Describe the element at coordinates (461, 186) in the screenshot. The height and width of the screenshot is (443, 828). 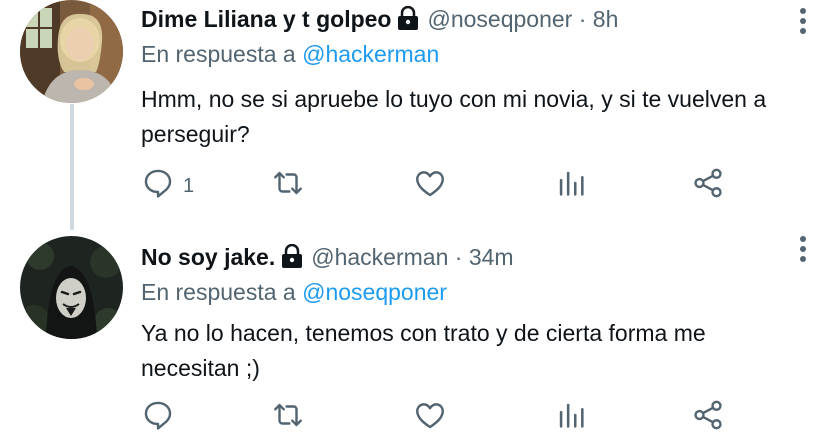
I see `action-bar: 1` at that location.